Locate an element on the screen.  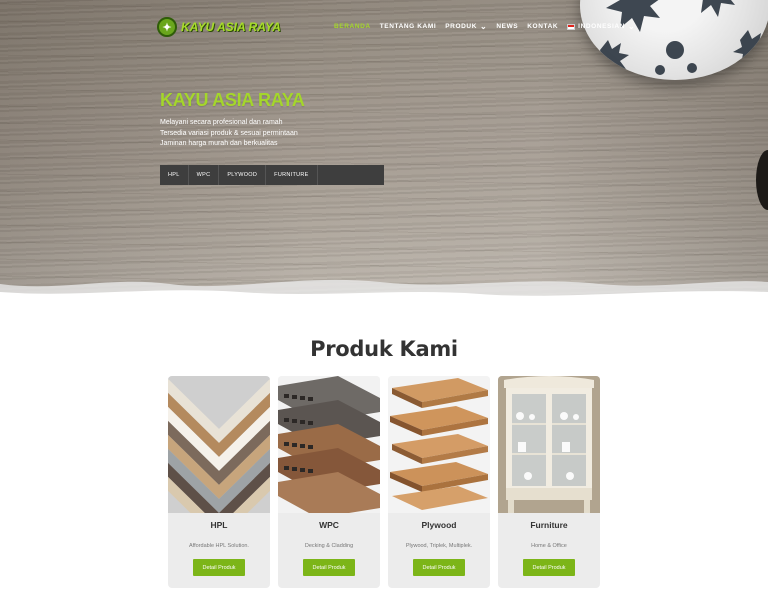
tab-hpl: HPL is located at coordinates (174, 175).